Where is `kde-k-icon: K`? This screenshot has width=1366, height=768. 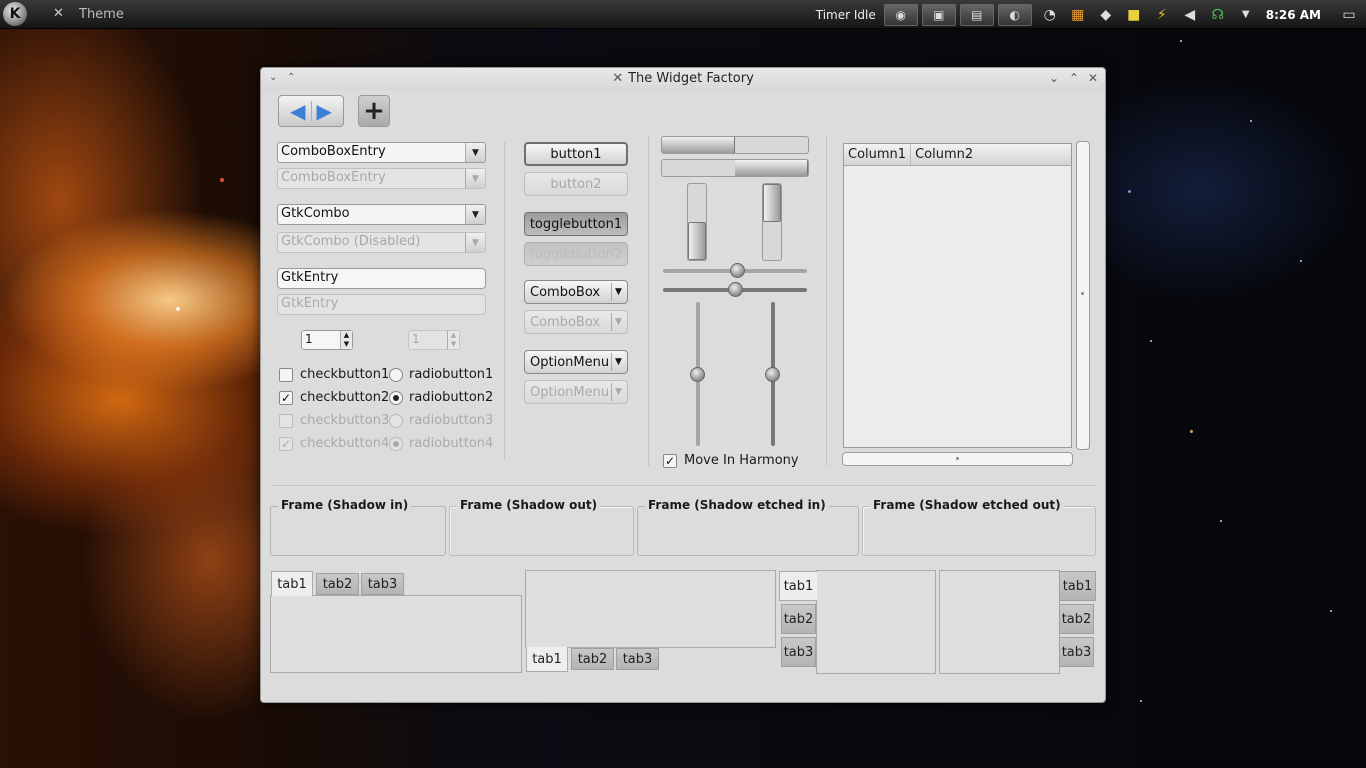
kde-k-icon: K is located at coordinates (15, 14).